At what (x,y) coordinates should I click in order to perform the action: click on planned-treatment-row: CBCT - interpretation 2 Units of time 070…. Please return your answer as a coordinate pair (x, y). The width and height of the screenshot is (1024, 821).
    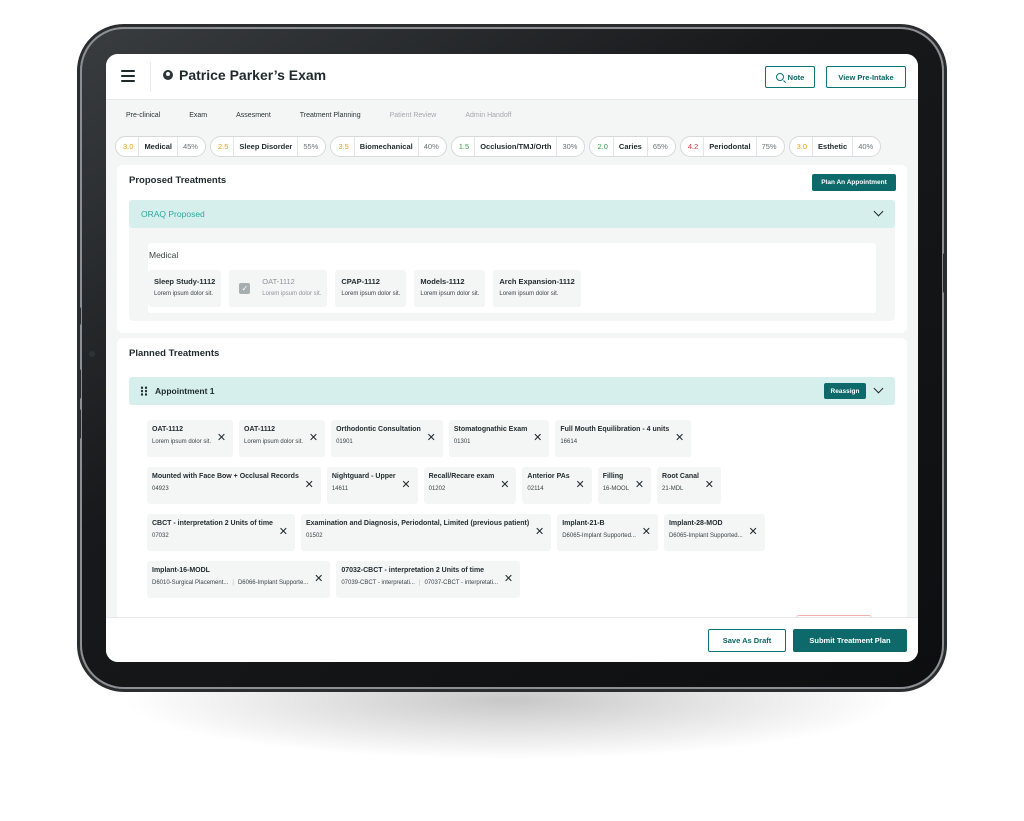
    Looking at the image, I should click on (517, 532).